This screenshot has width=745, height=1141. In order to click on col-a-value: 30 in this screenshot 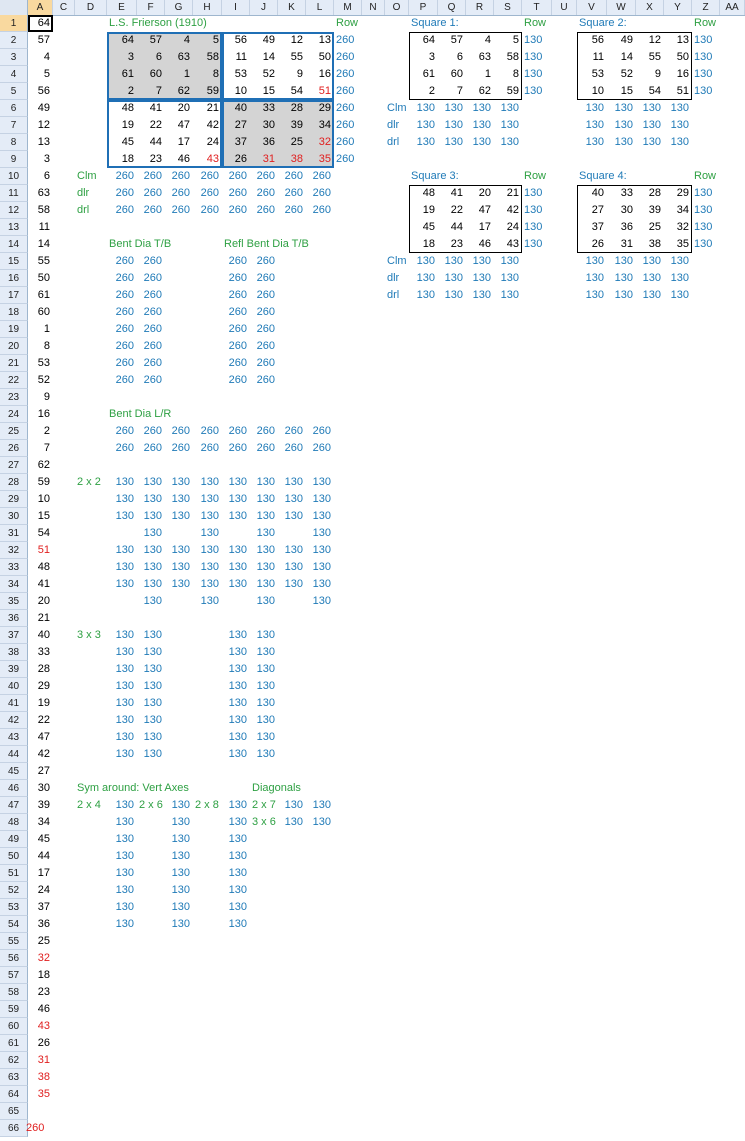, I will do `click(40, 788)`.